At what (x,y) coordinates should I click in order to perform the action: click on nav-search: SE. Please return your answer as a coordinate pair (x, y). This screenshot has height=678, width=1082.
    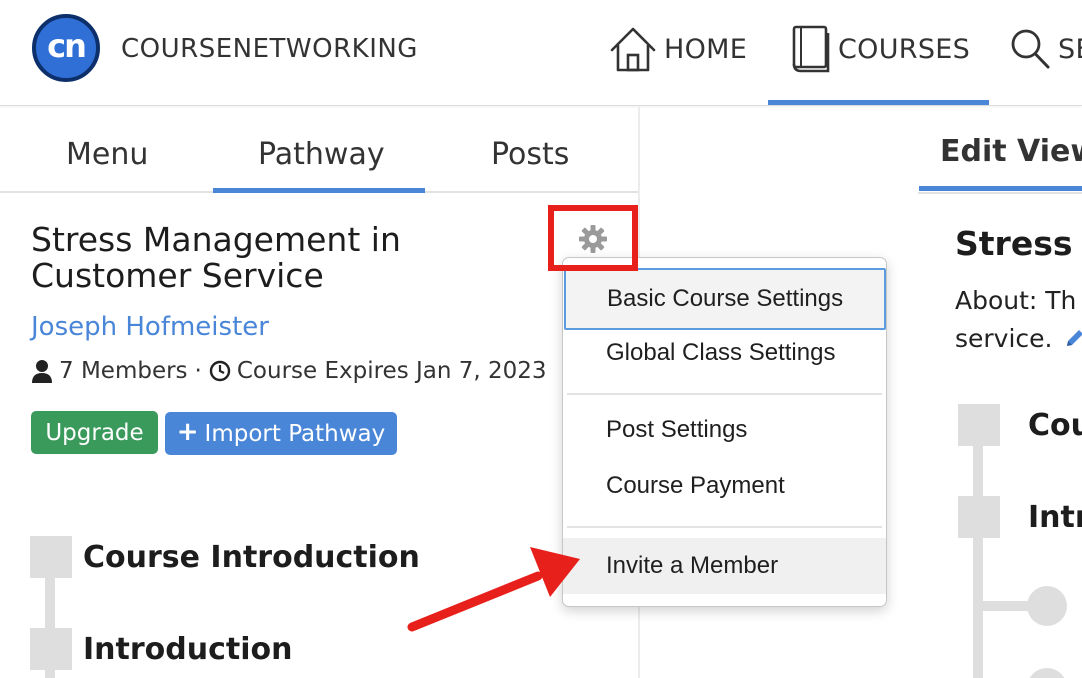
    Looking at the image, I should click on (1045, 49).